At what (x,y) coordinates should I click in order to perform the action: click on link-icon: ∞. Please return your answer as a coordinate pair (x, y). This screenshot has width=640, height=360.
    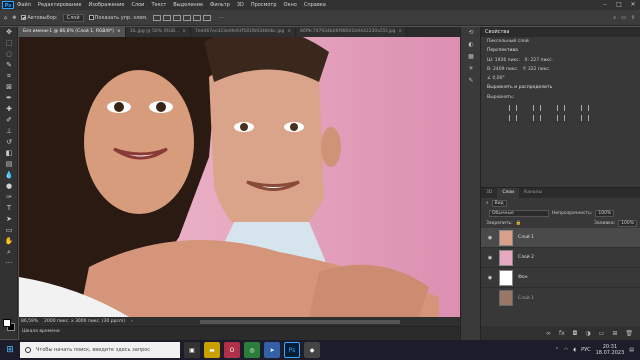
    Looking at the image, I should click on (548, 333).